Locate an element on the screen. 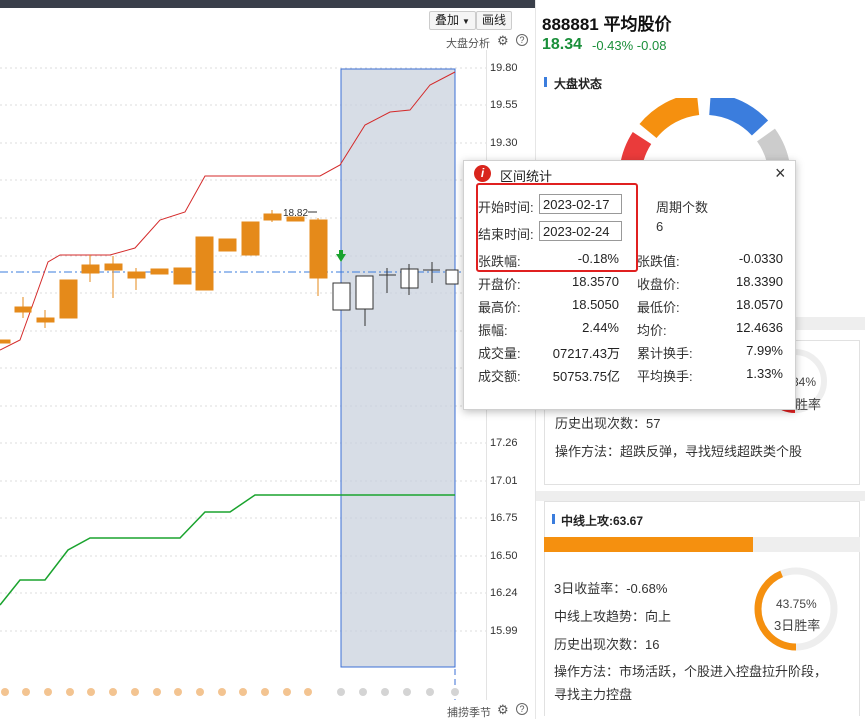 The width and height of the screenshot is (865, 720). operation-method-line1: 操作方法：市场活跃，个股进入控盘拉升阶段， is located at coordinates (691, 671).